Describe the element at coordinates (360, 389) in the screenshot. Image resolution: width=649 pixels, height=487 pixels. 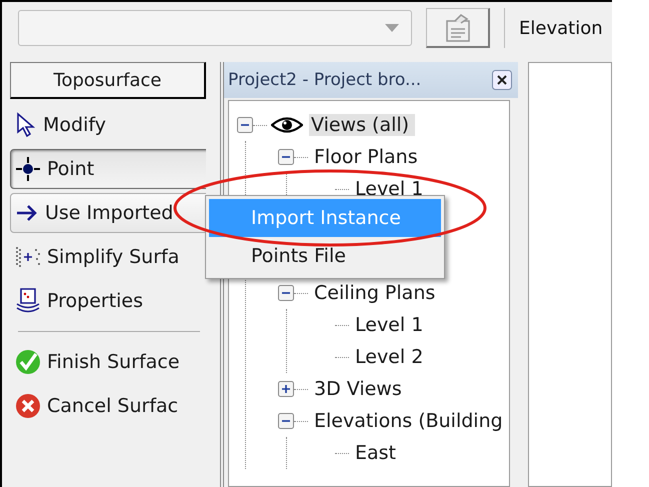
I see `tree-item: 3D Views` at that location.